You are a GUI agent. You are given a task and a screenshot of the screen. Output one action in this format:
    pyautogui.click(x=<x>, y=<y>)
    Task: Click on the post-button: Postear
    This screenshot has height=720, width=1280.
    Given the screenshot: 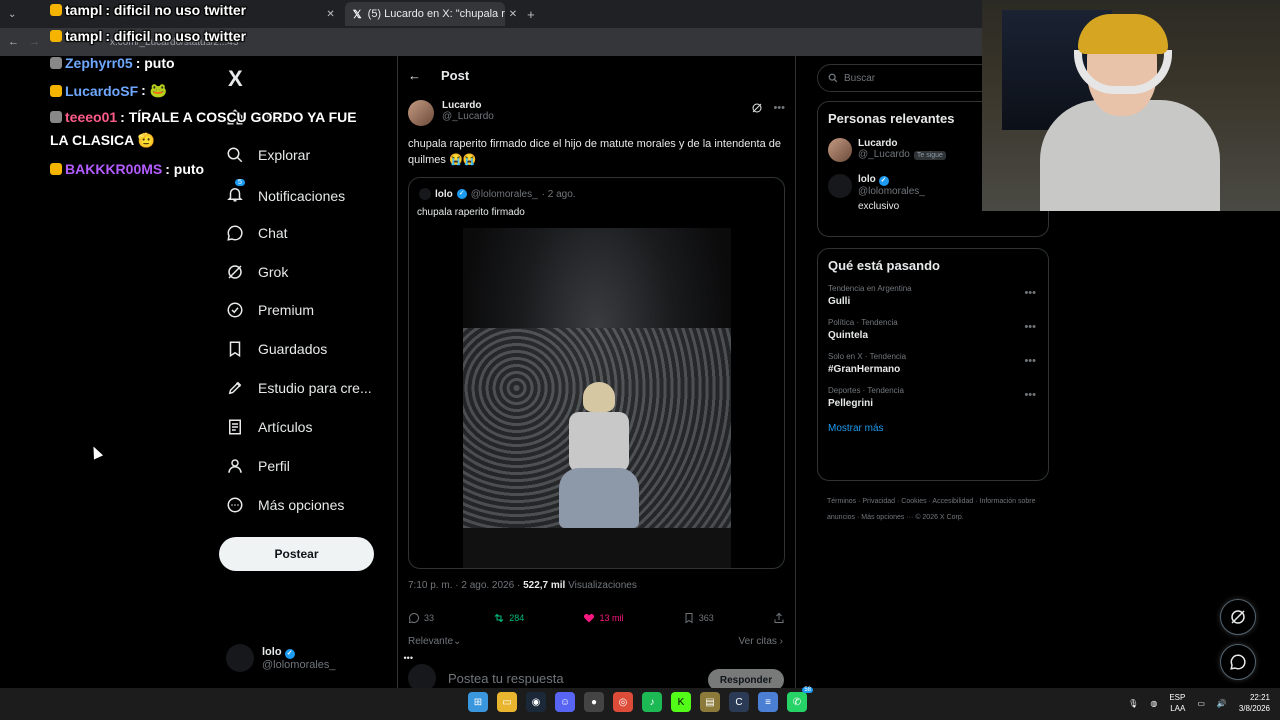 What is the action you would take?
    pyautogui.click(x=296, y=554)
    